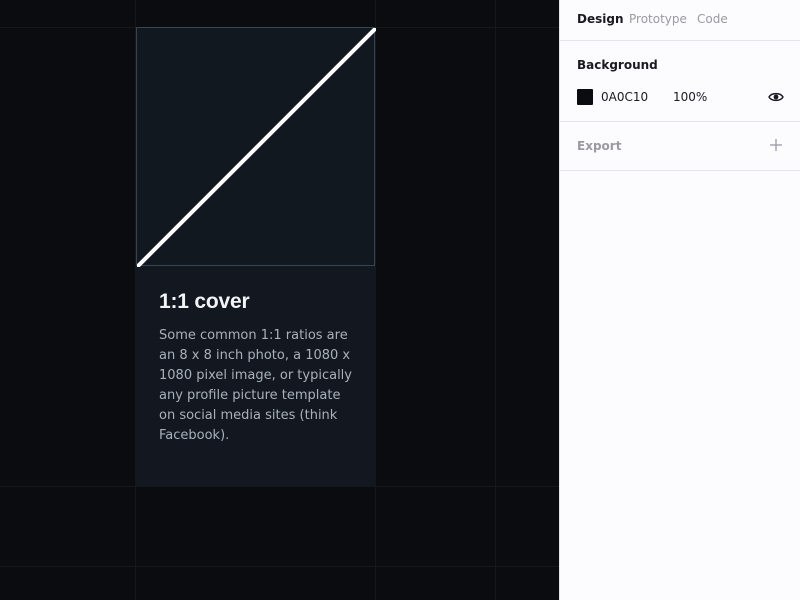 Image resolution: width=800 pixels, height=600 pixels. Describe the element at coordinates (624, 97) in the screenshot. I see `background-hex-value: 0A0C10` at that location.